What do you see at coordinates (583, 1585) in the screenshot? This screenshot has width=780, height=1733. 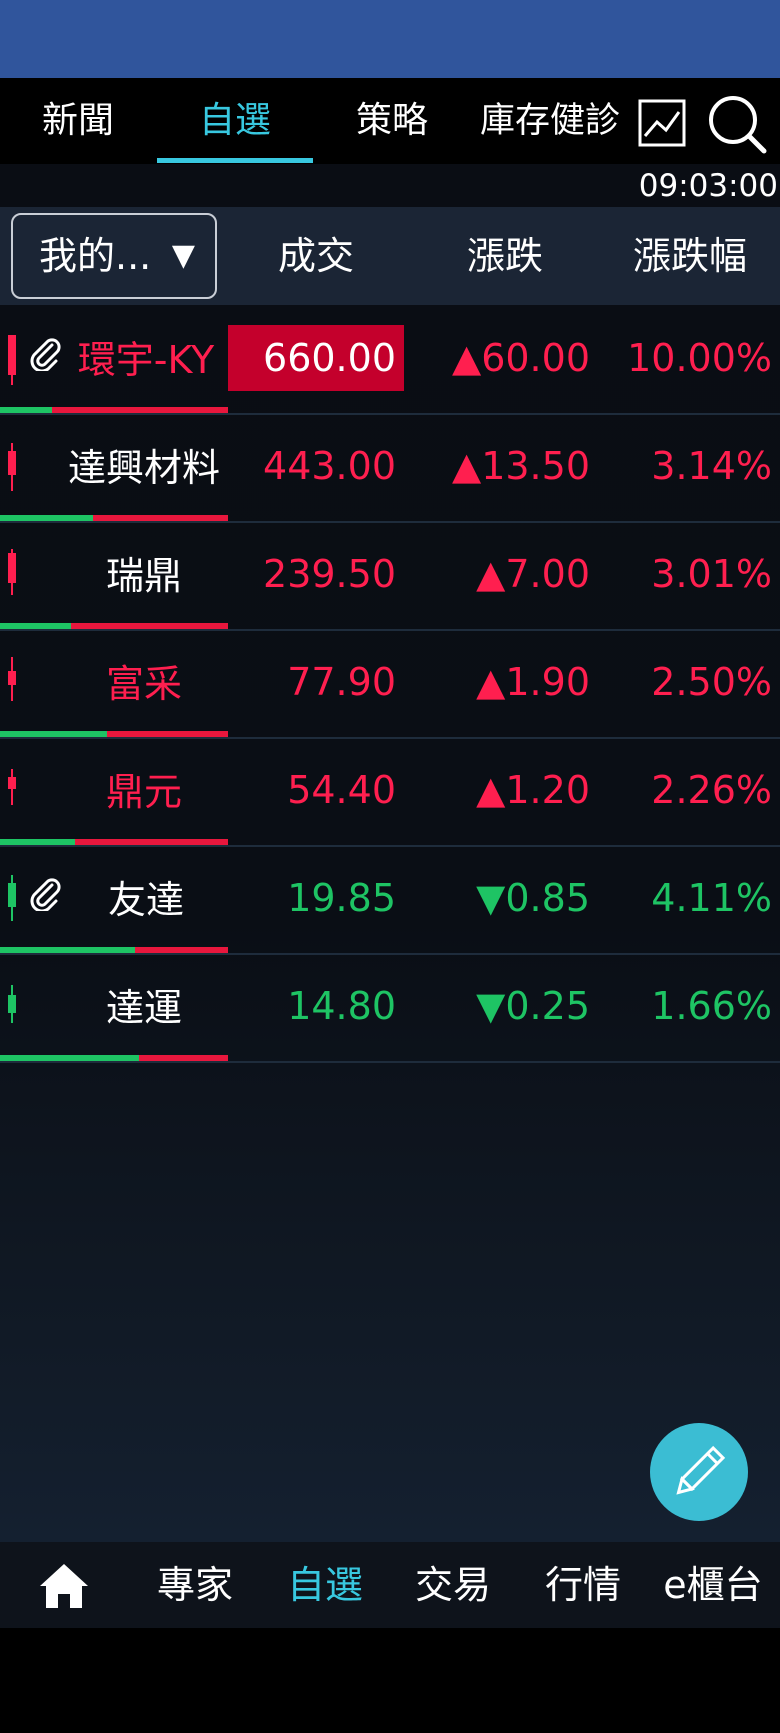 I see `nav-market: 行情` at bounding box center [583, 1585].